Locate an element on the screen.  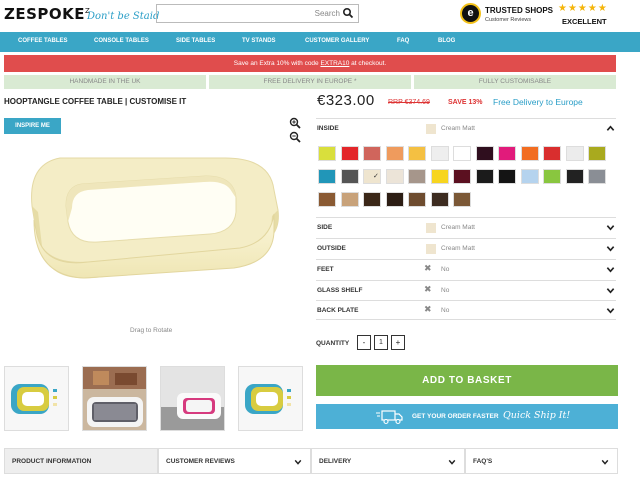
nav-console-tables: CONSOLE TABLES is located at coordinates (121, 41).